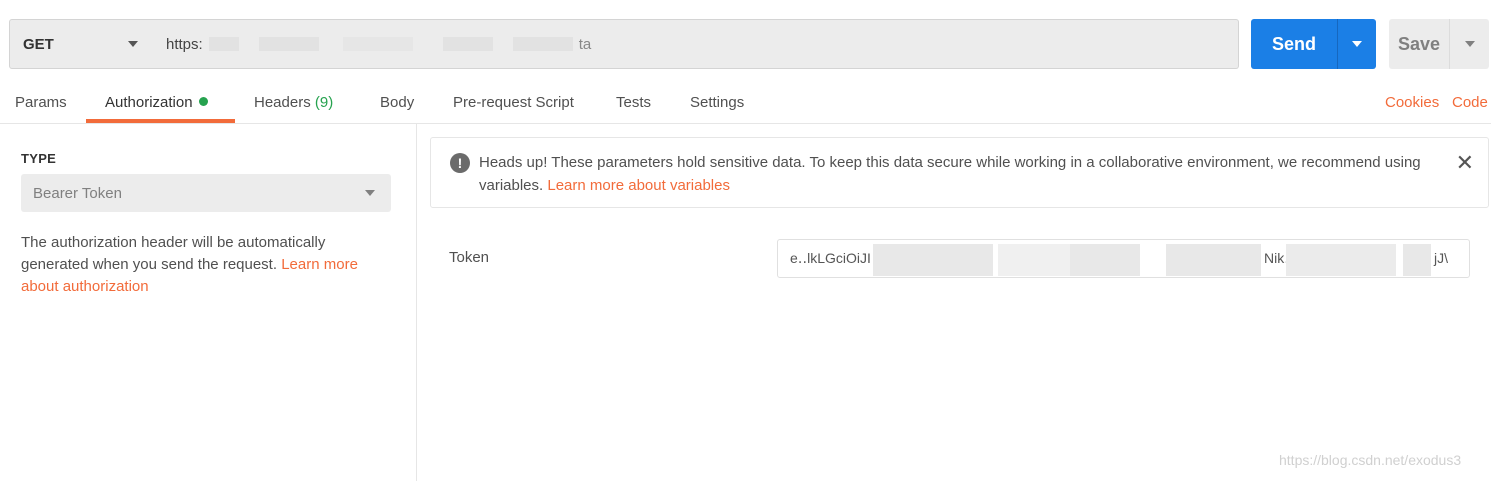 This screenshot has height=481, width=1491. Describe the element at coordinates (695, 44) in the screenshot. I see `url-input: https: ta` at that location.